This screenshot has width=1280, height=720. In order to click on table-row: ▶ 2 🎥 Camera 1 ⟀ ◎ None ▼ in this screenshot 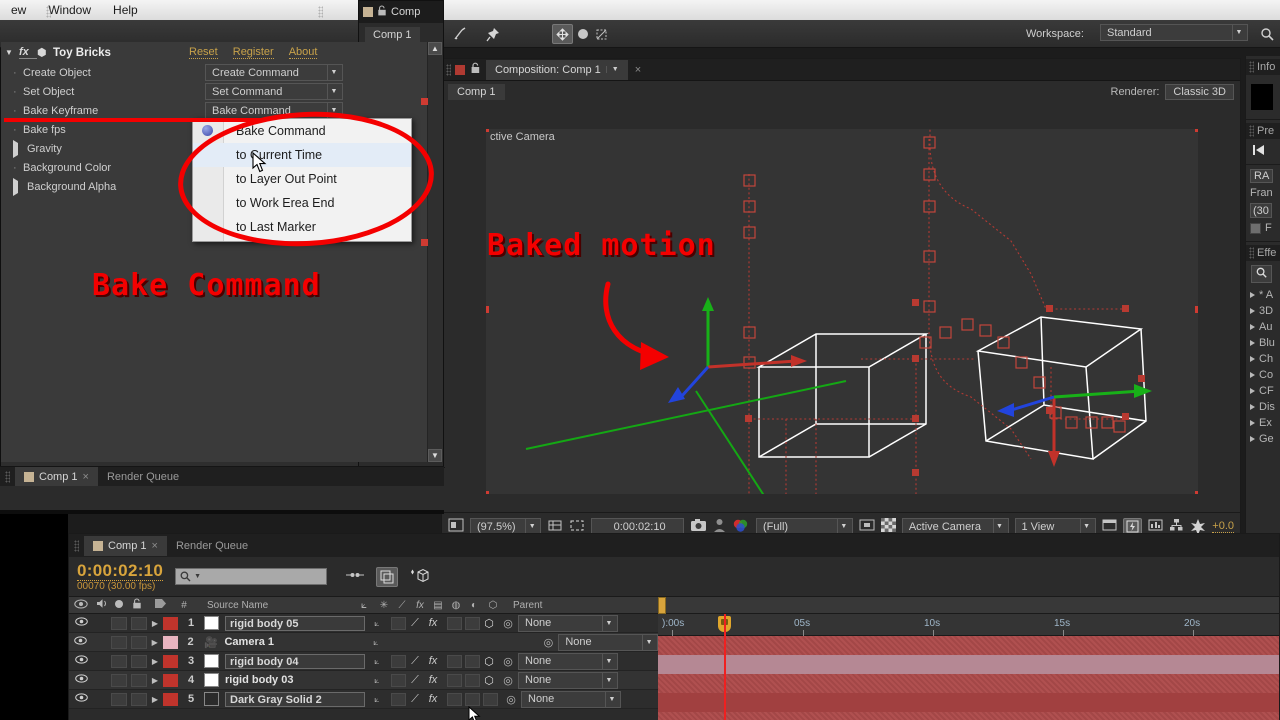, I will do `click(364, 642)`.